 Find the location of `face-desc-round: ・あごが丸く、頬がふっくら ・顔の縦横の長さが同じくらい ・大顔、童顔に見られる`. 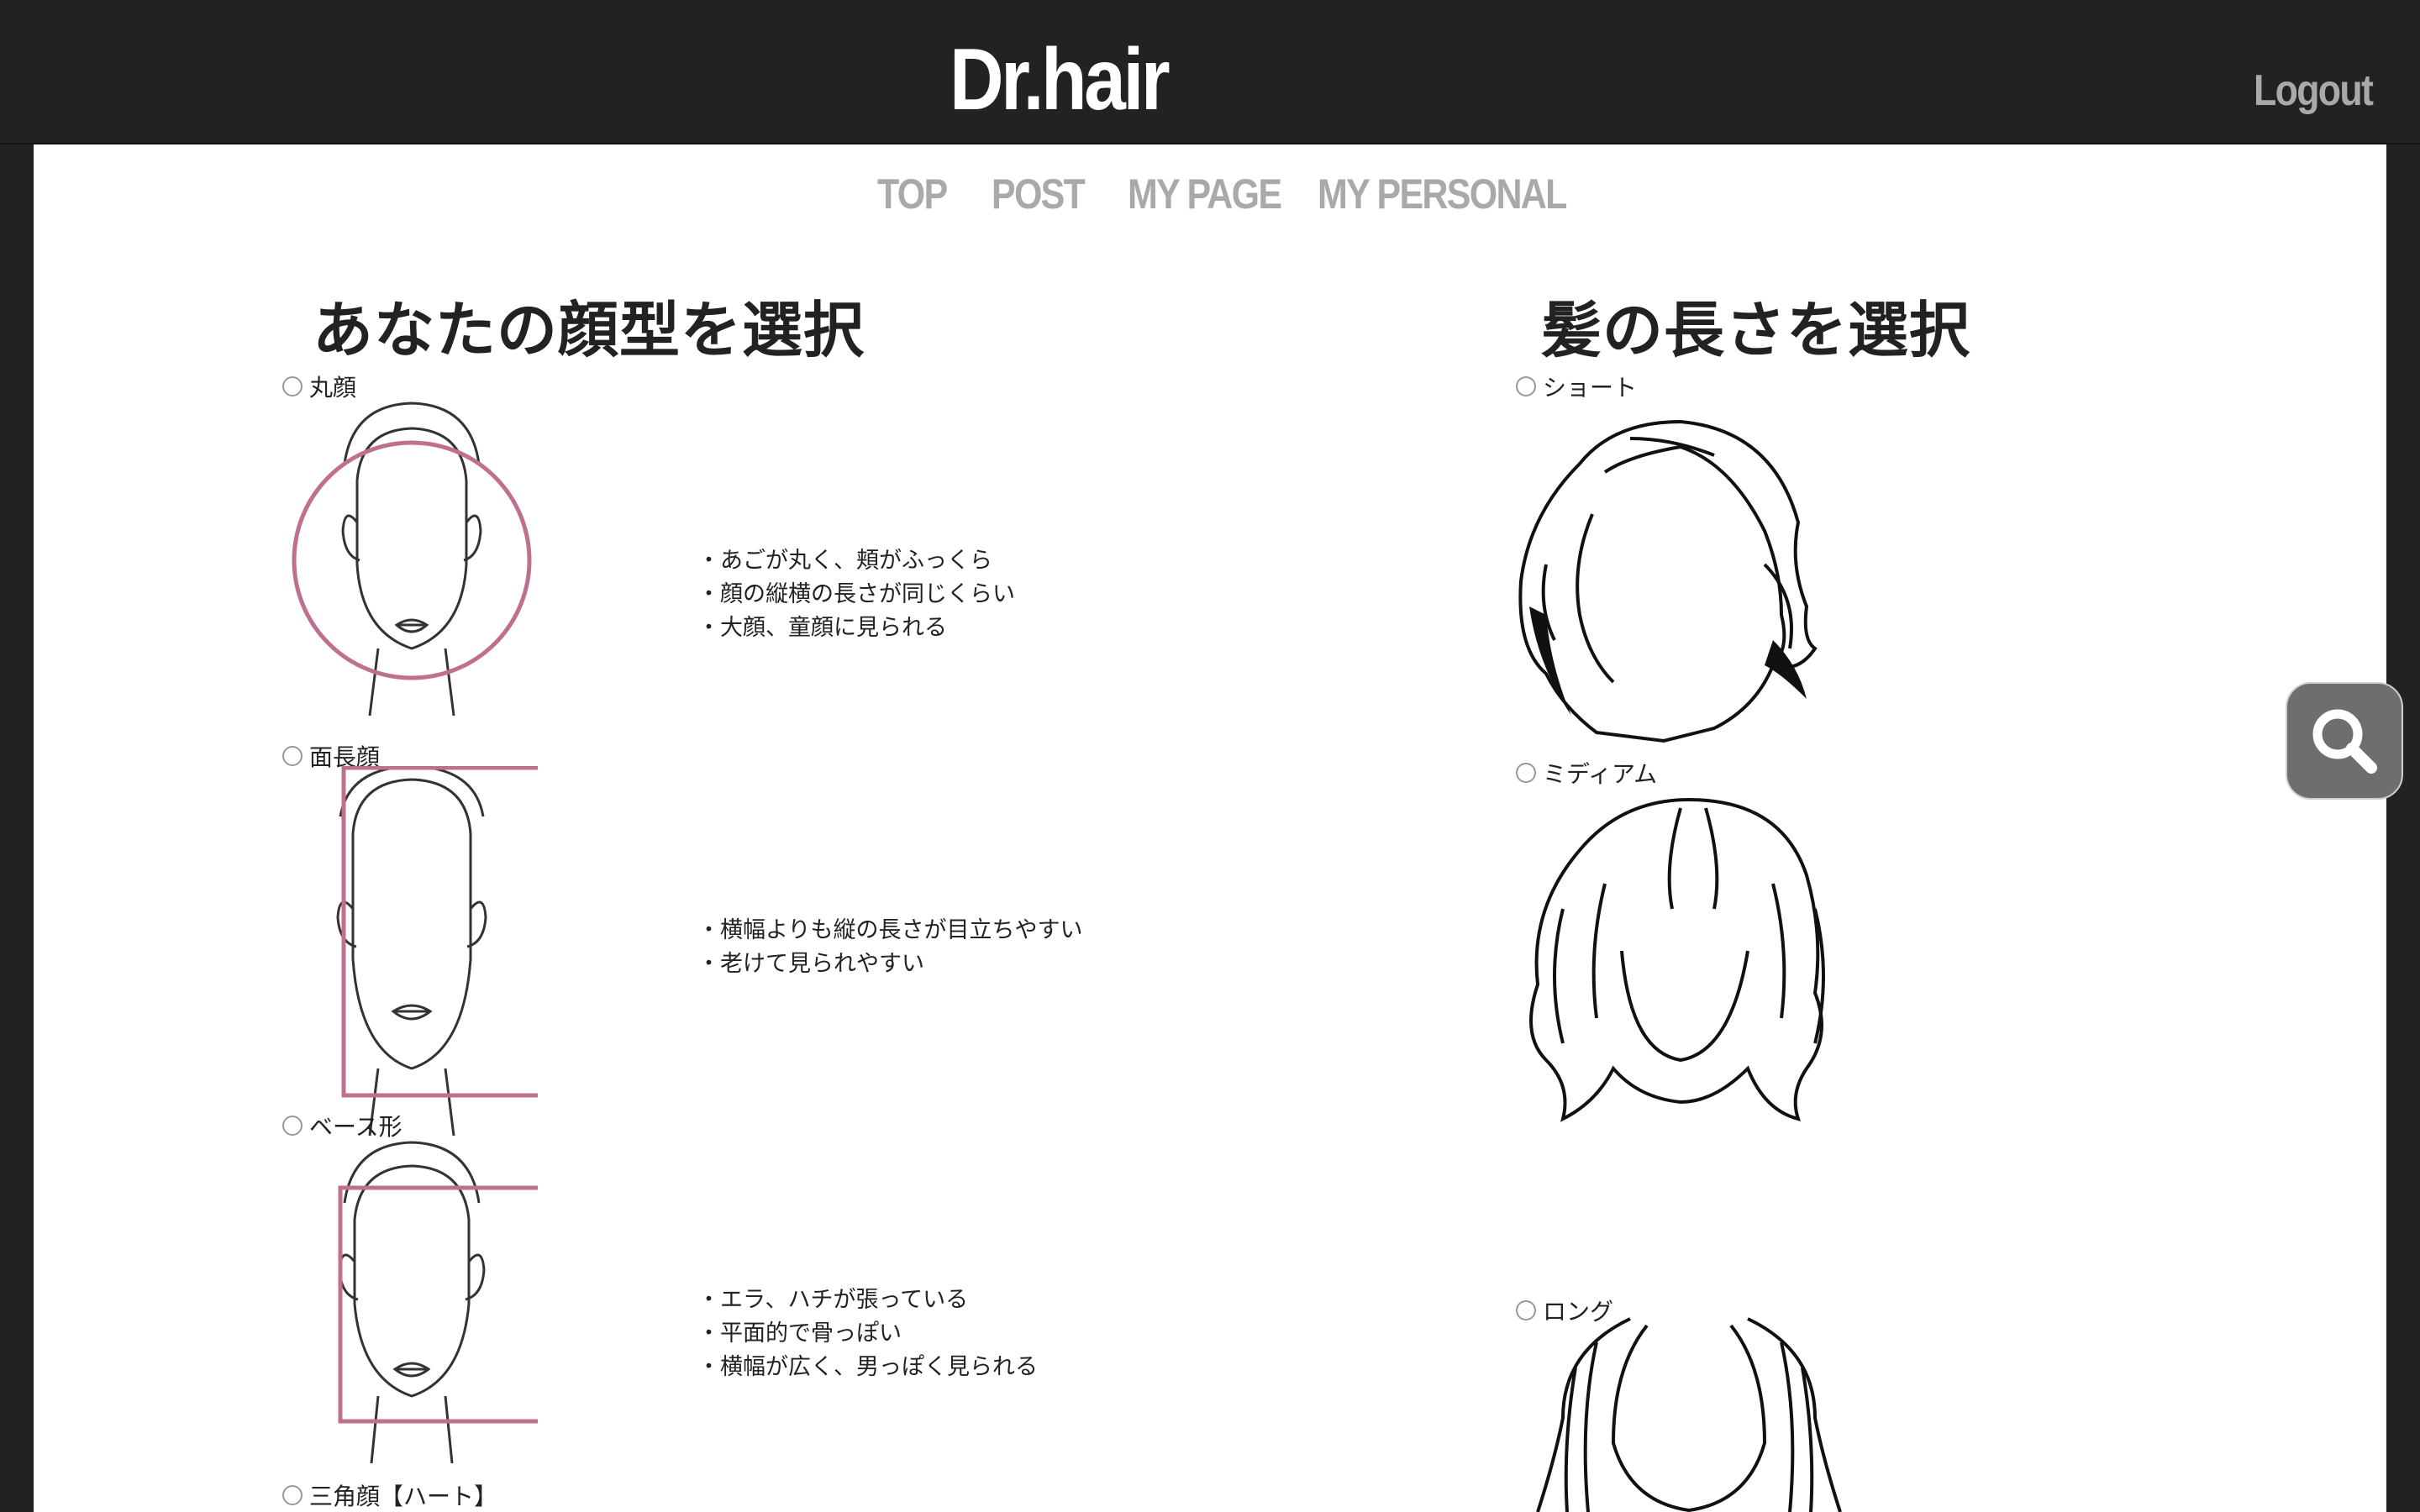

face-desc-round: ・あごが丸く、頬がふっくら ・顔の縦横の長さが同じくらい ・大顔、童顔に見られる is located at coordinates (856, 594).